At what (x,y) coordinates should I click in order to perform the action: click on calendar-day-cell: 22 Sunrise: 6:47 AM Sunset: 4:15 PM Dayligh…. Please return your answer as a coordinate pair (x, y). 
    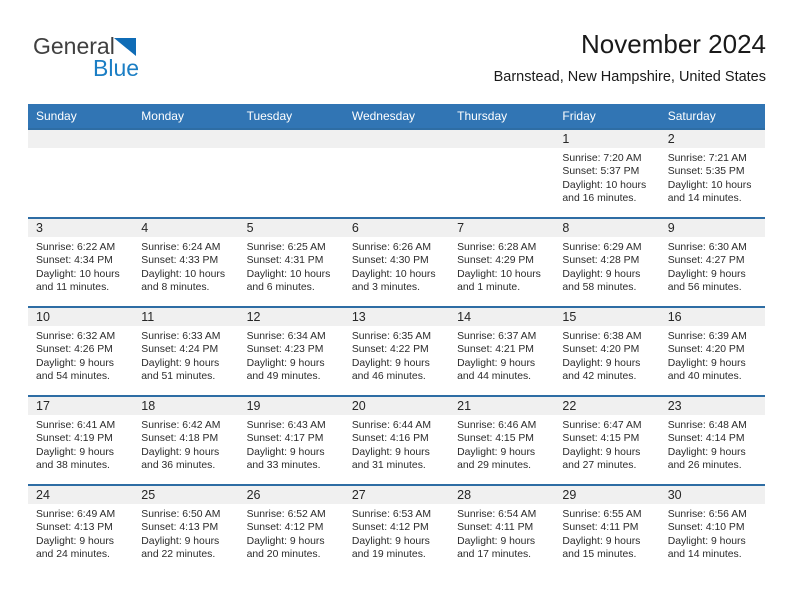
    Looking at the image, I should click on (607, 440).